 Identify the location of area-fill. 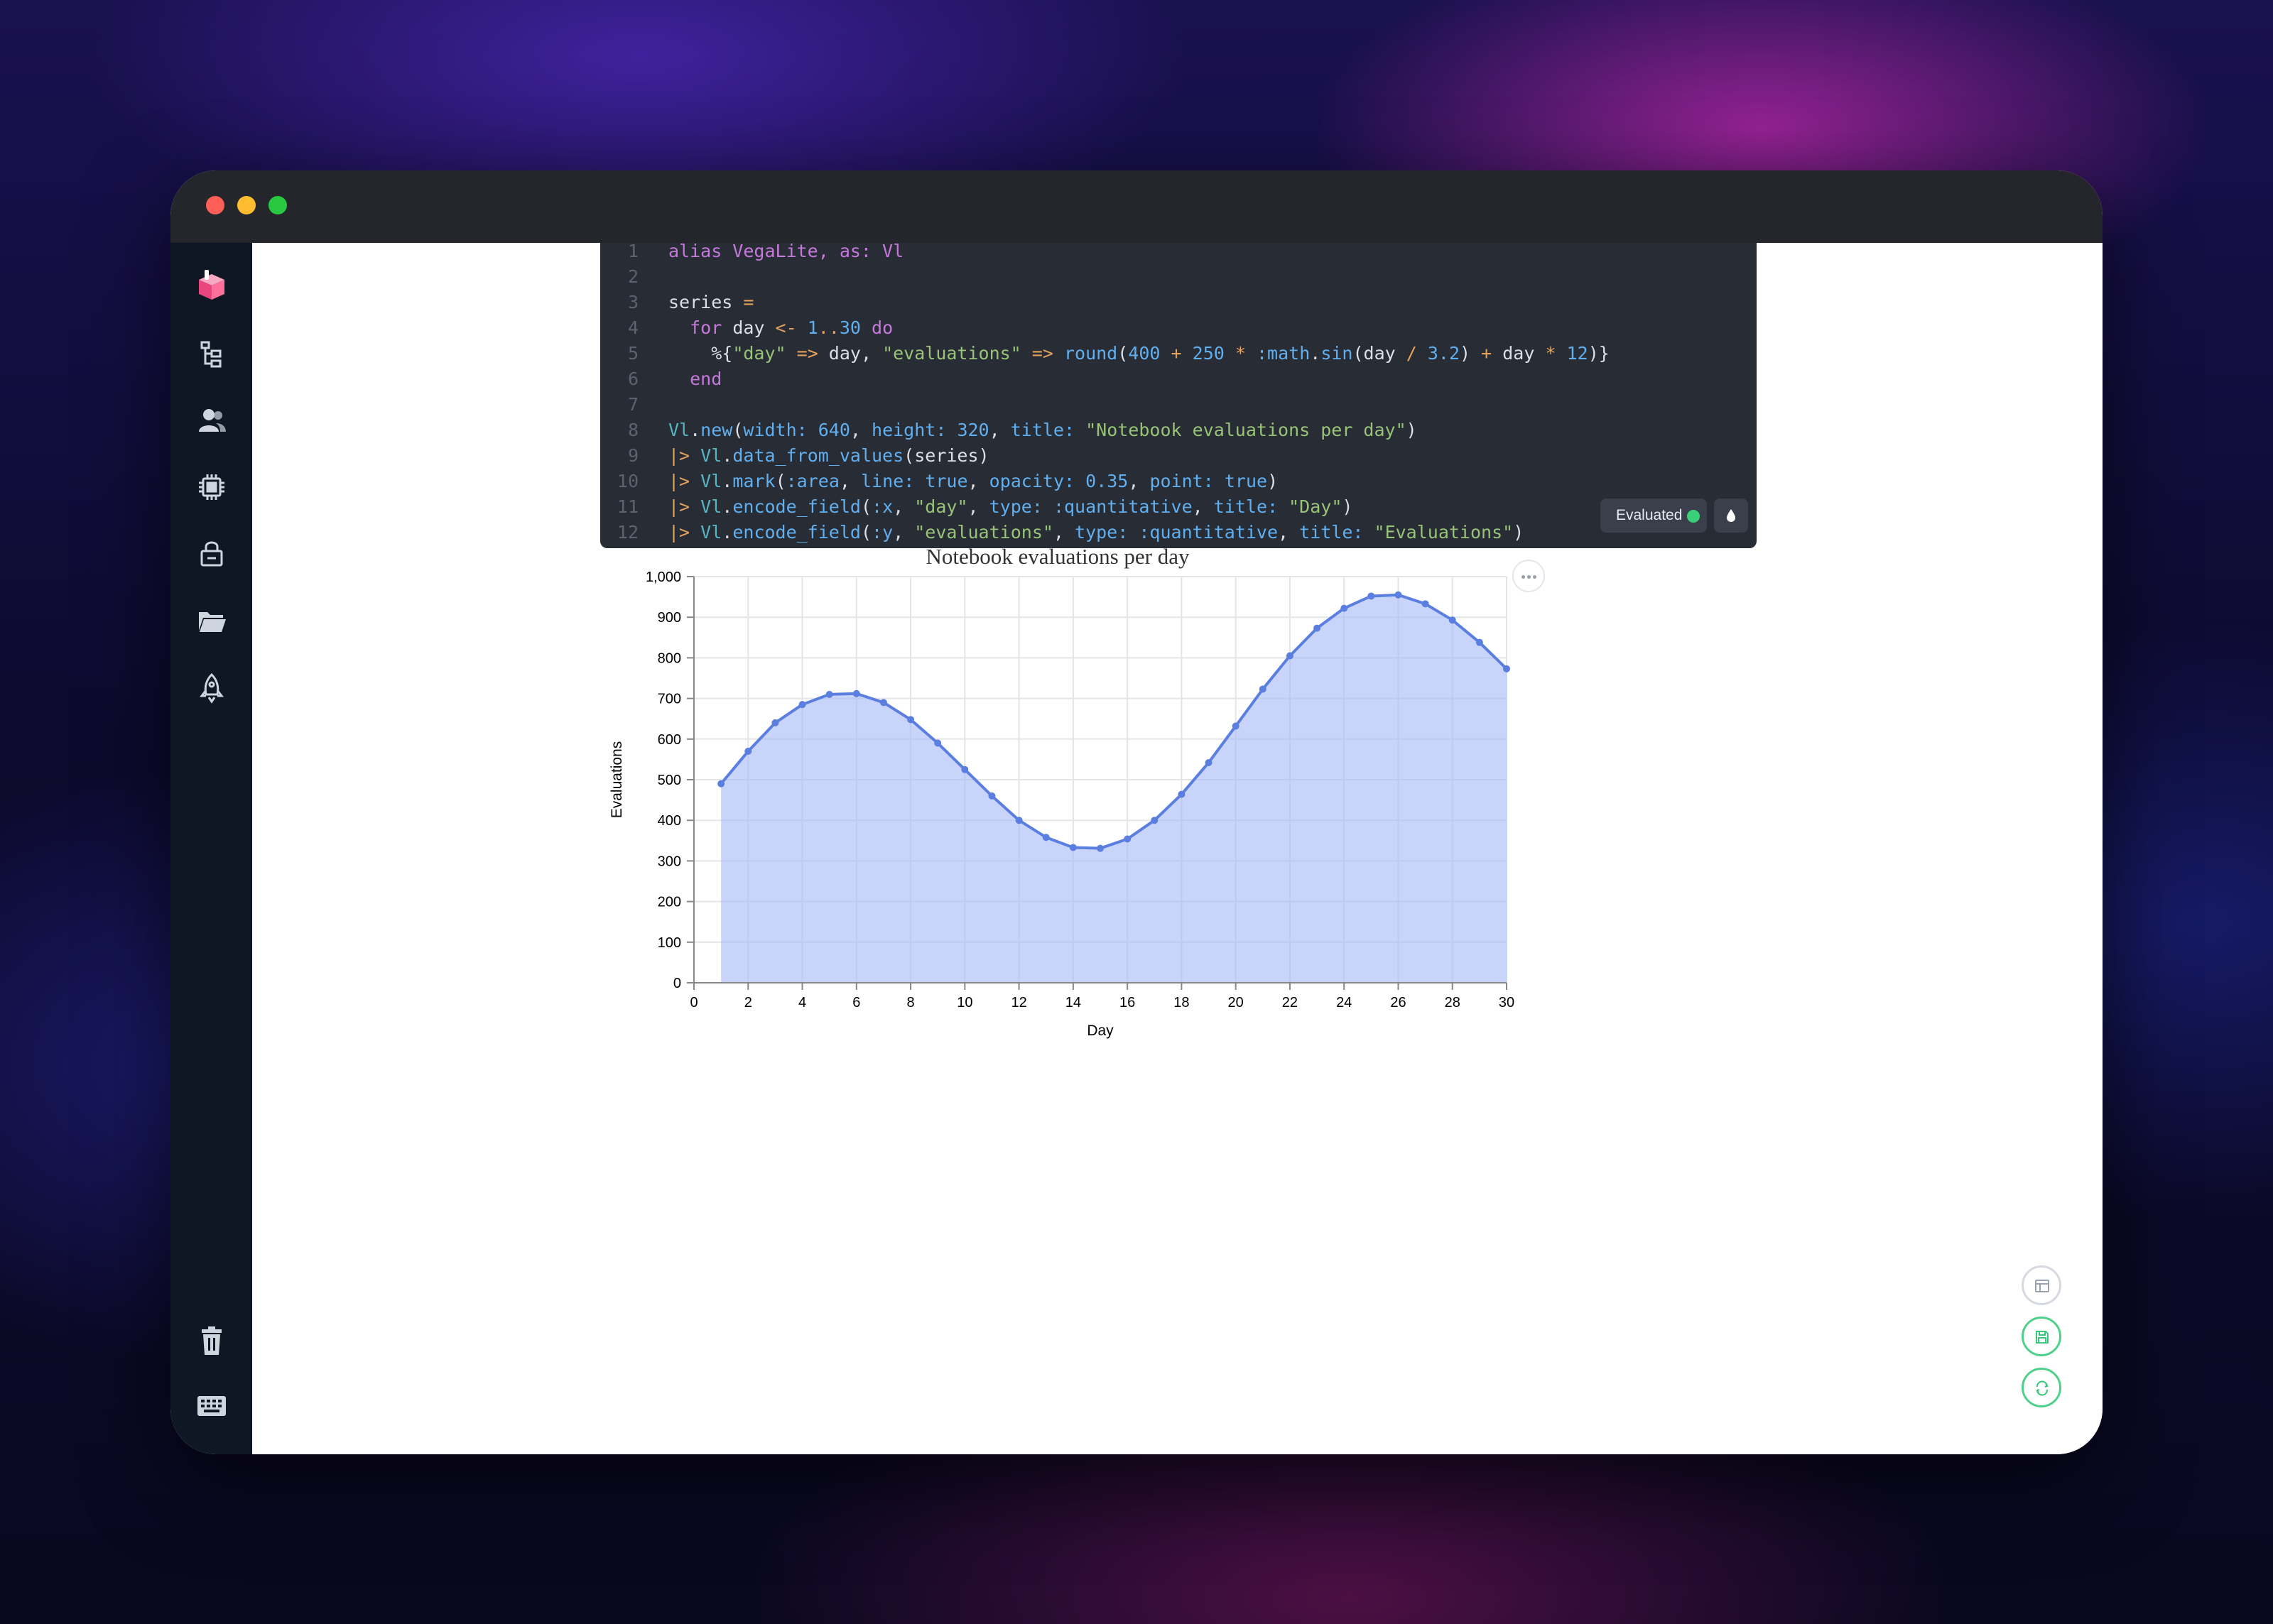
(1114, 788).